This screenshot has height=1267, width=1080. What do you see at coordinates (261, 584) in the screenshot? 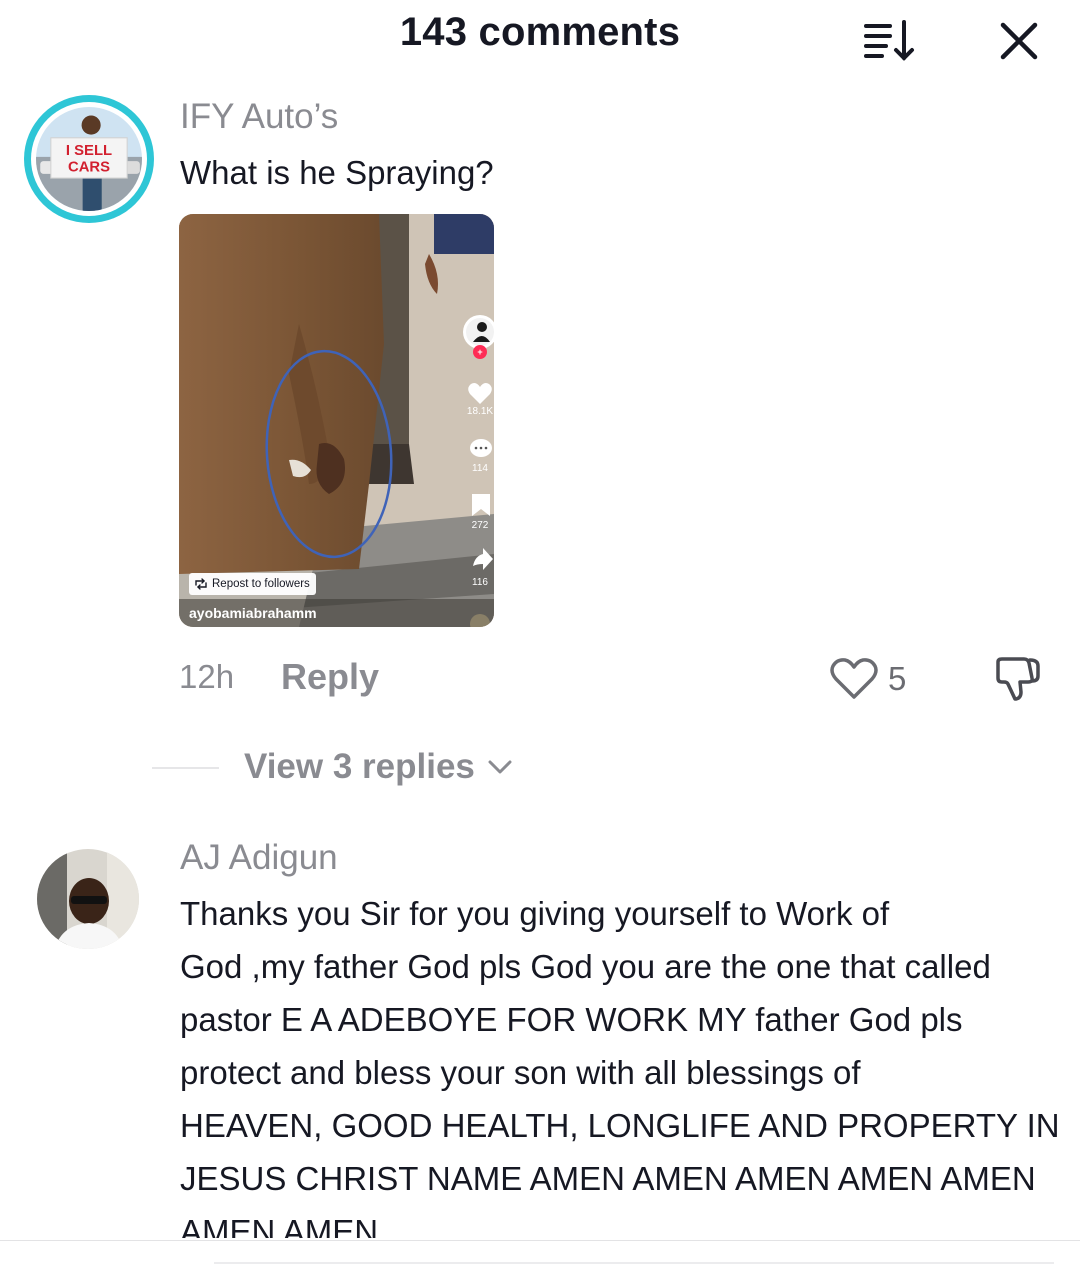
I see `repost-label: Repost to followers` at bounding box center [261, 584].